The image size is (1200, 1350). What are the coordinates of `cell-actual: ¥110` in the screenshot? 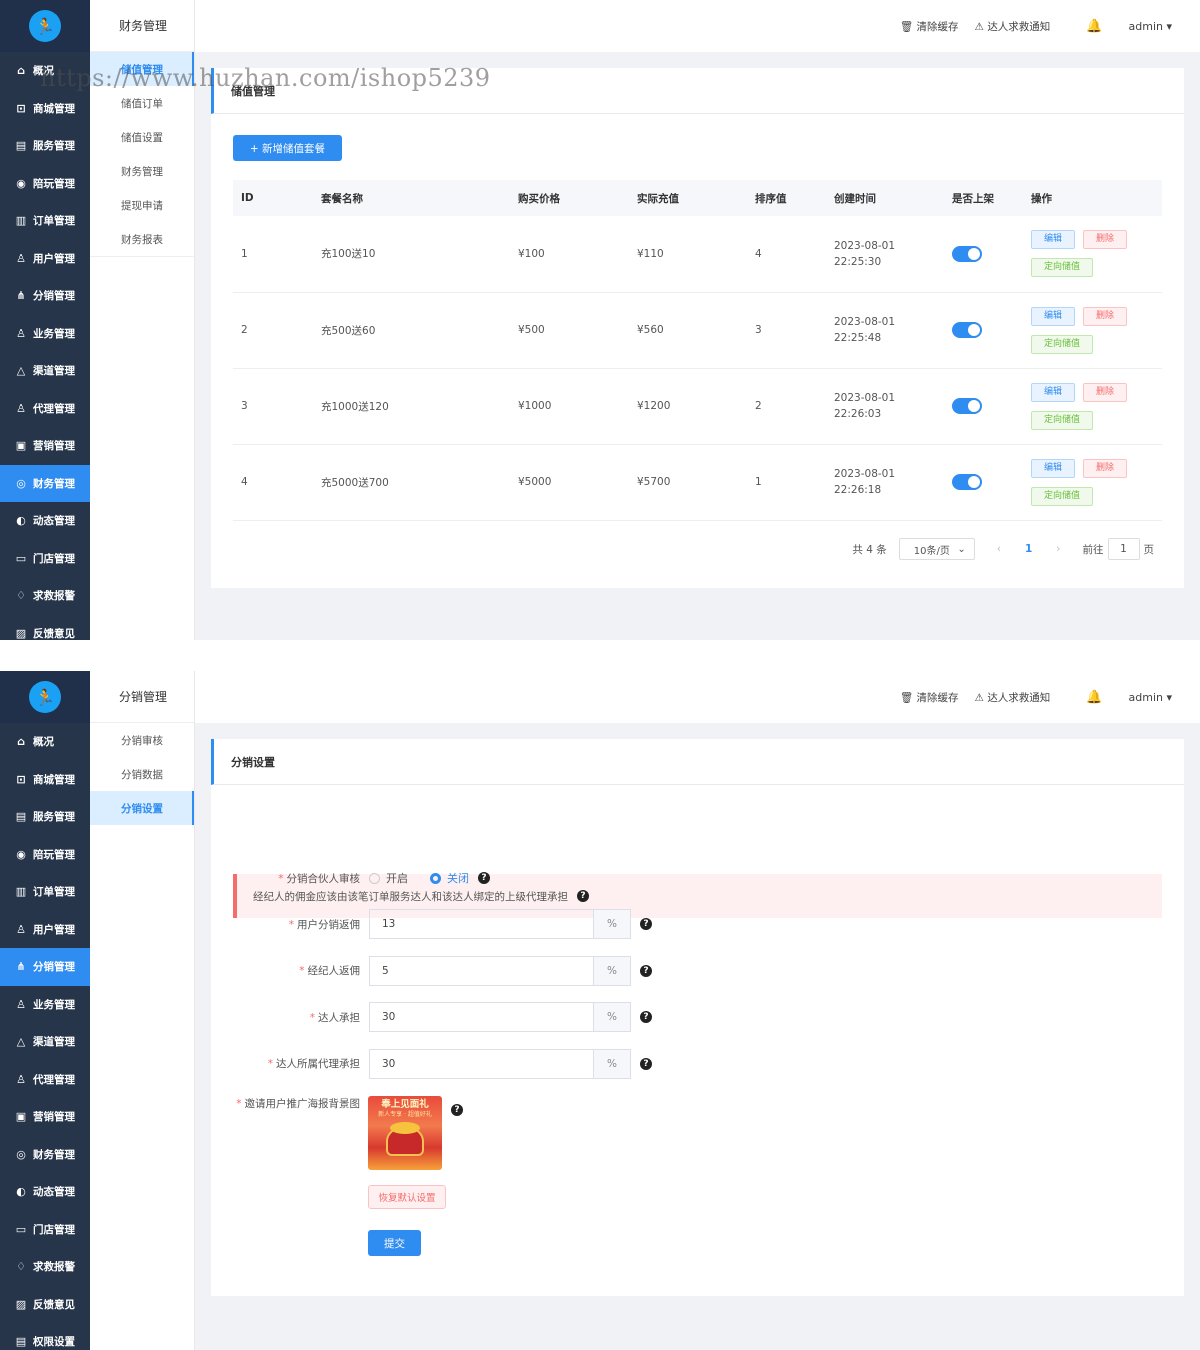 It's located at (688, 254).